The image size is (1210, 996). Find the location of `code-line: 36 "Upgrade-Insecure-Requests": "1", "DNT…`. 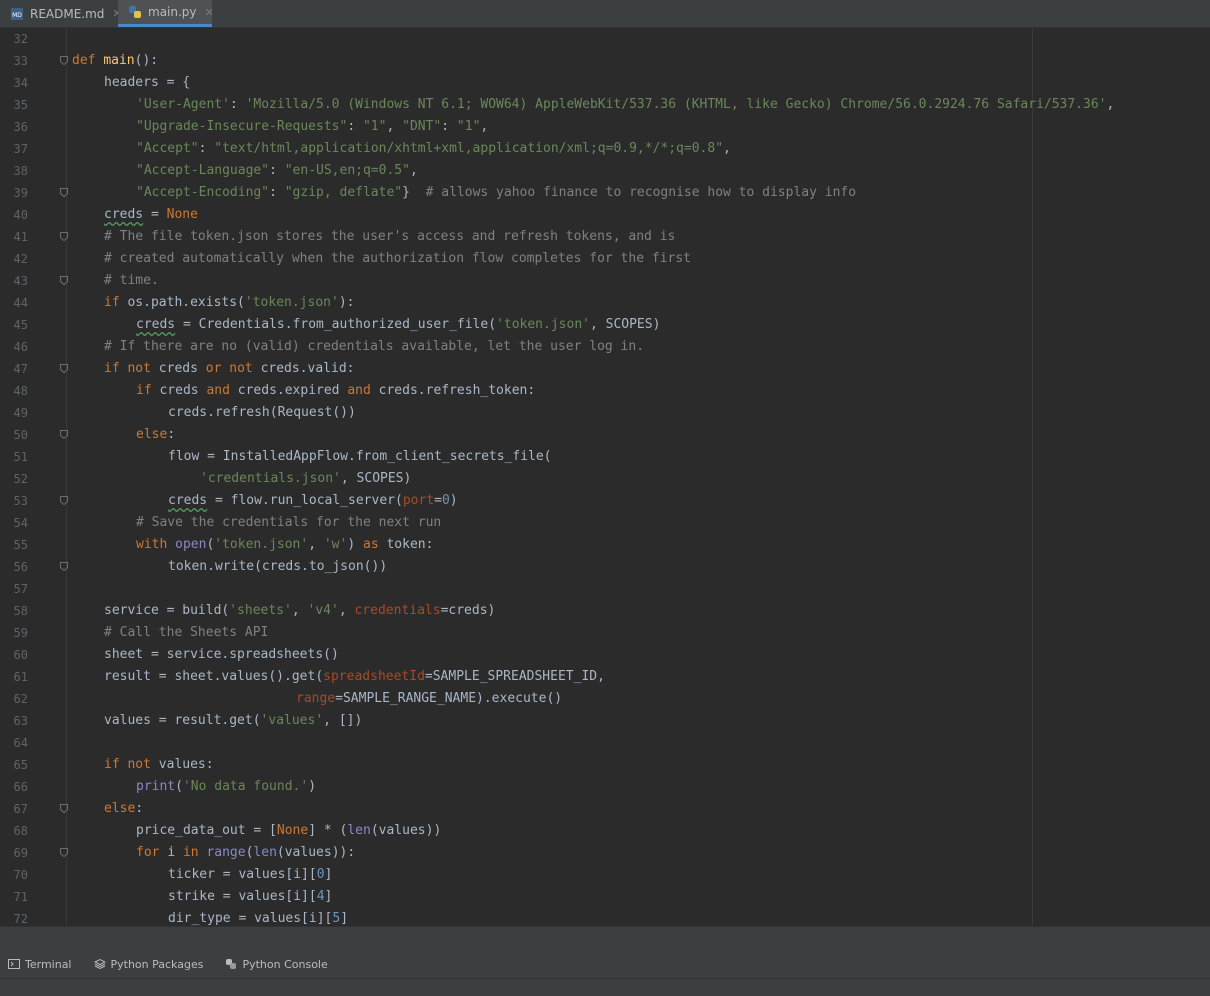

code-line: 36 "Upgrade-Insecure-Requests": "1", "DNT… is located at coordinates (605, 127).